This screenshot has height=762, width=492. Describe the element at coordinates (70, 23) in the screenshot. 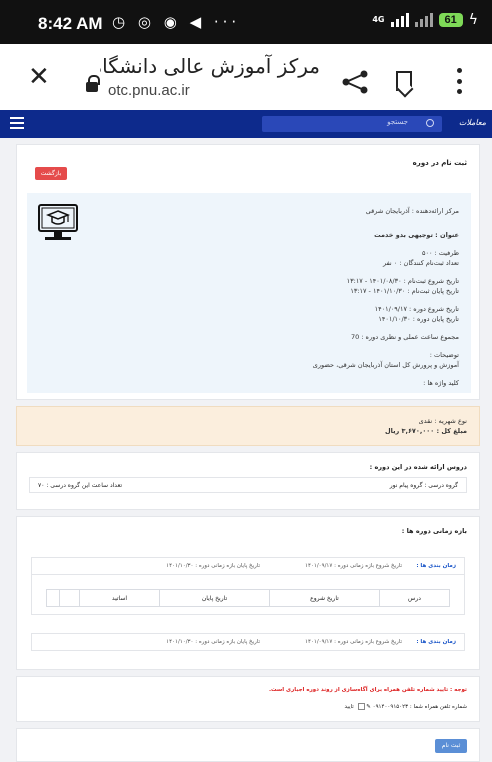

I see `status-time: 8:42 AM` at that location.